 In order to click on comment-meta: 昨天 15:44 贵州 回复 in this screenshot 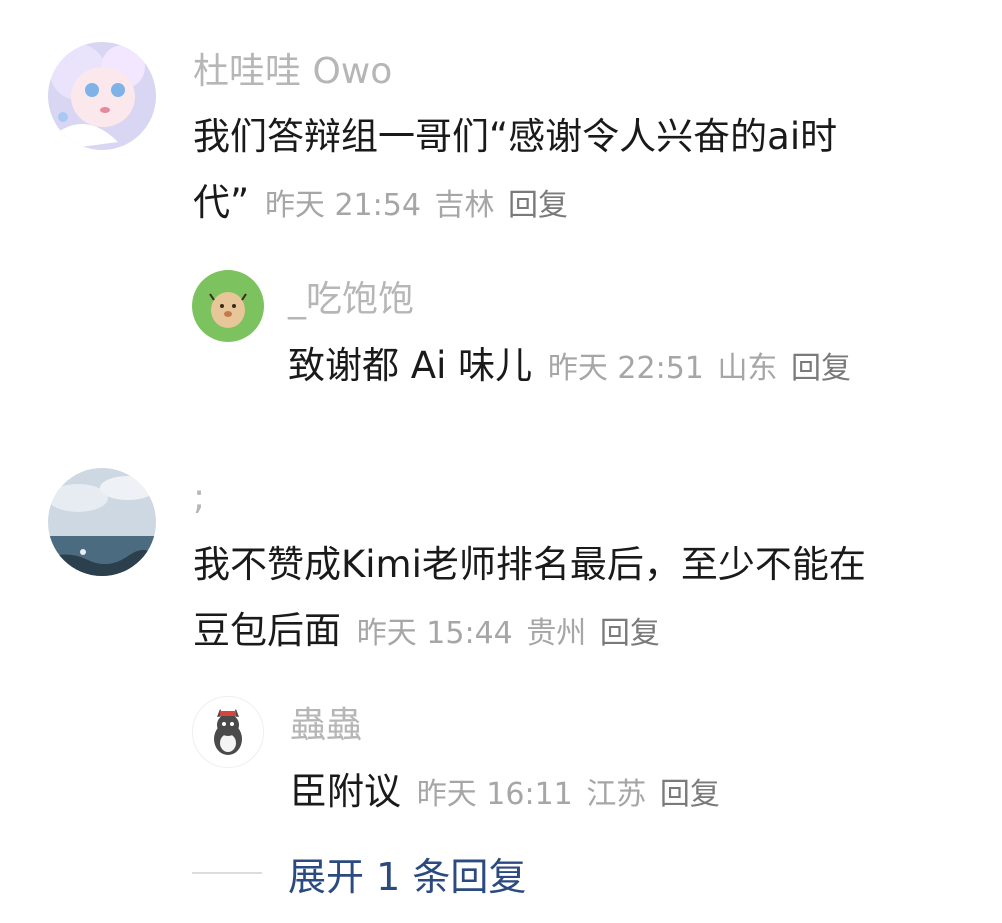, I will do `click(506, 633)`.